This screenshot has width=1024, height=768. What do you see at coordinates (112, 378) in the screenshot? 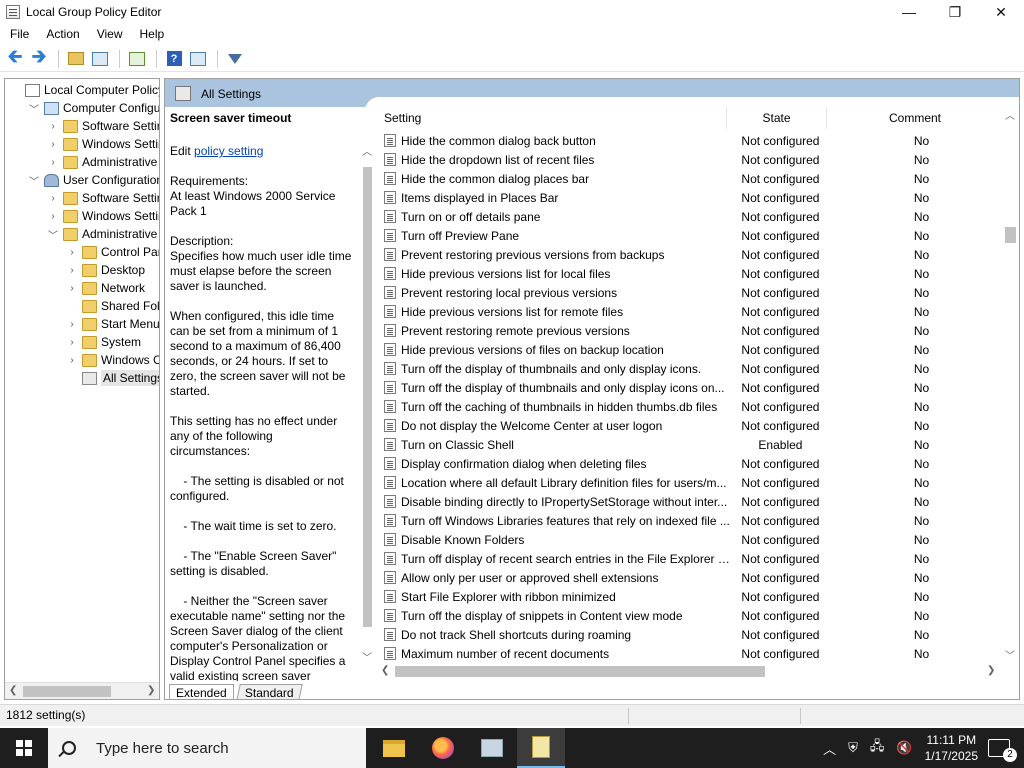
I see `tree-item: All Settings` at bounding box center [112, 378].